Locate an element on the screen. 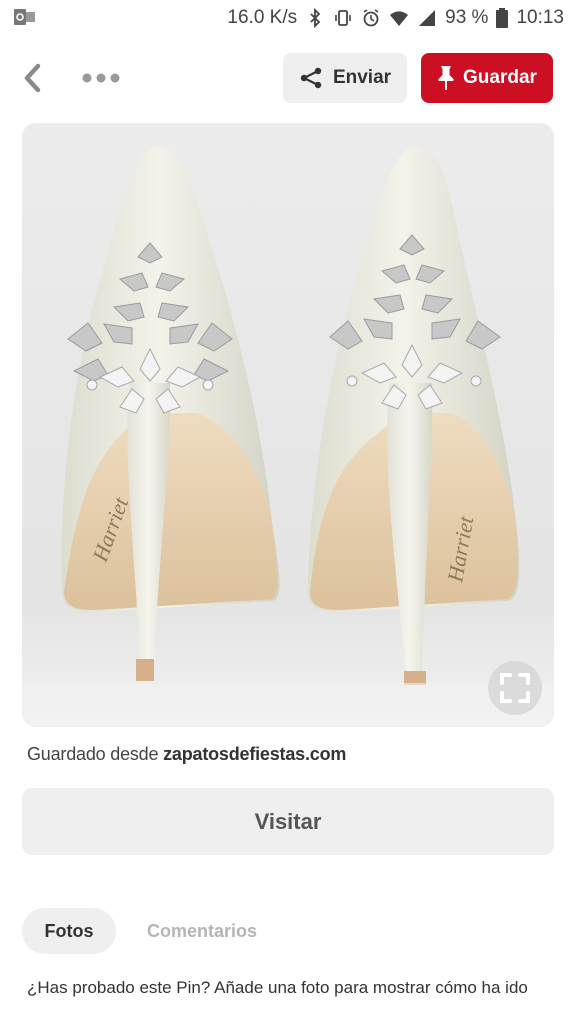 The image size is (576, 1024). ellipsis-icon is located at coordinates (101, 78).